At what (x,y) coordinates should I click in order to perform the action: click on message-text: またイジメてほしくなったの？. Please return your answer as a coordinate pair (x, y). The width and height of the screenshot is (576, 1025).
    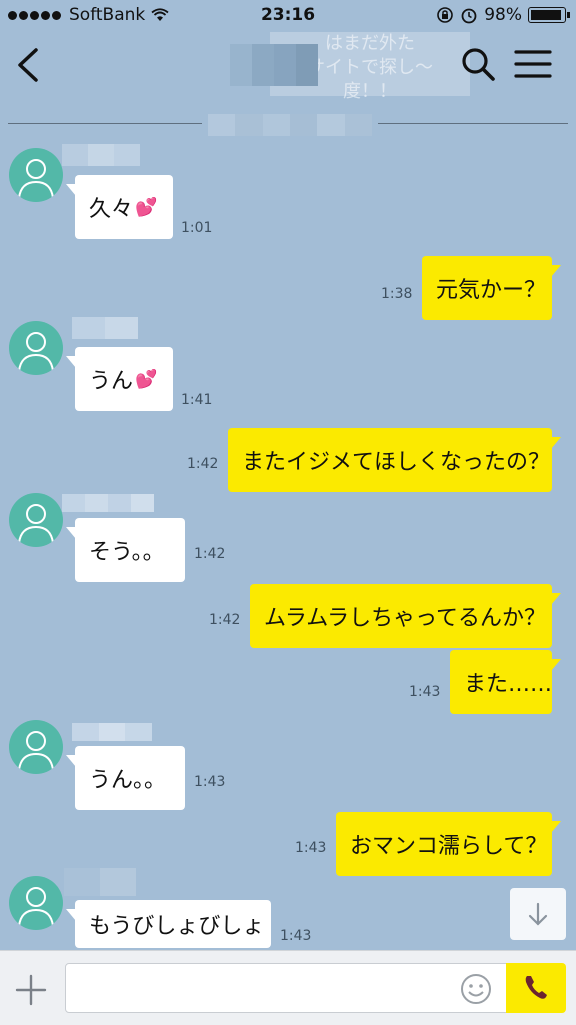
    Looking at the image, I should click on (396, 462).